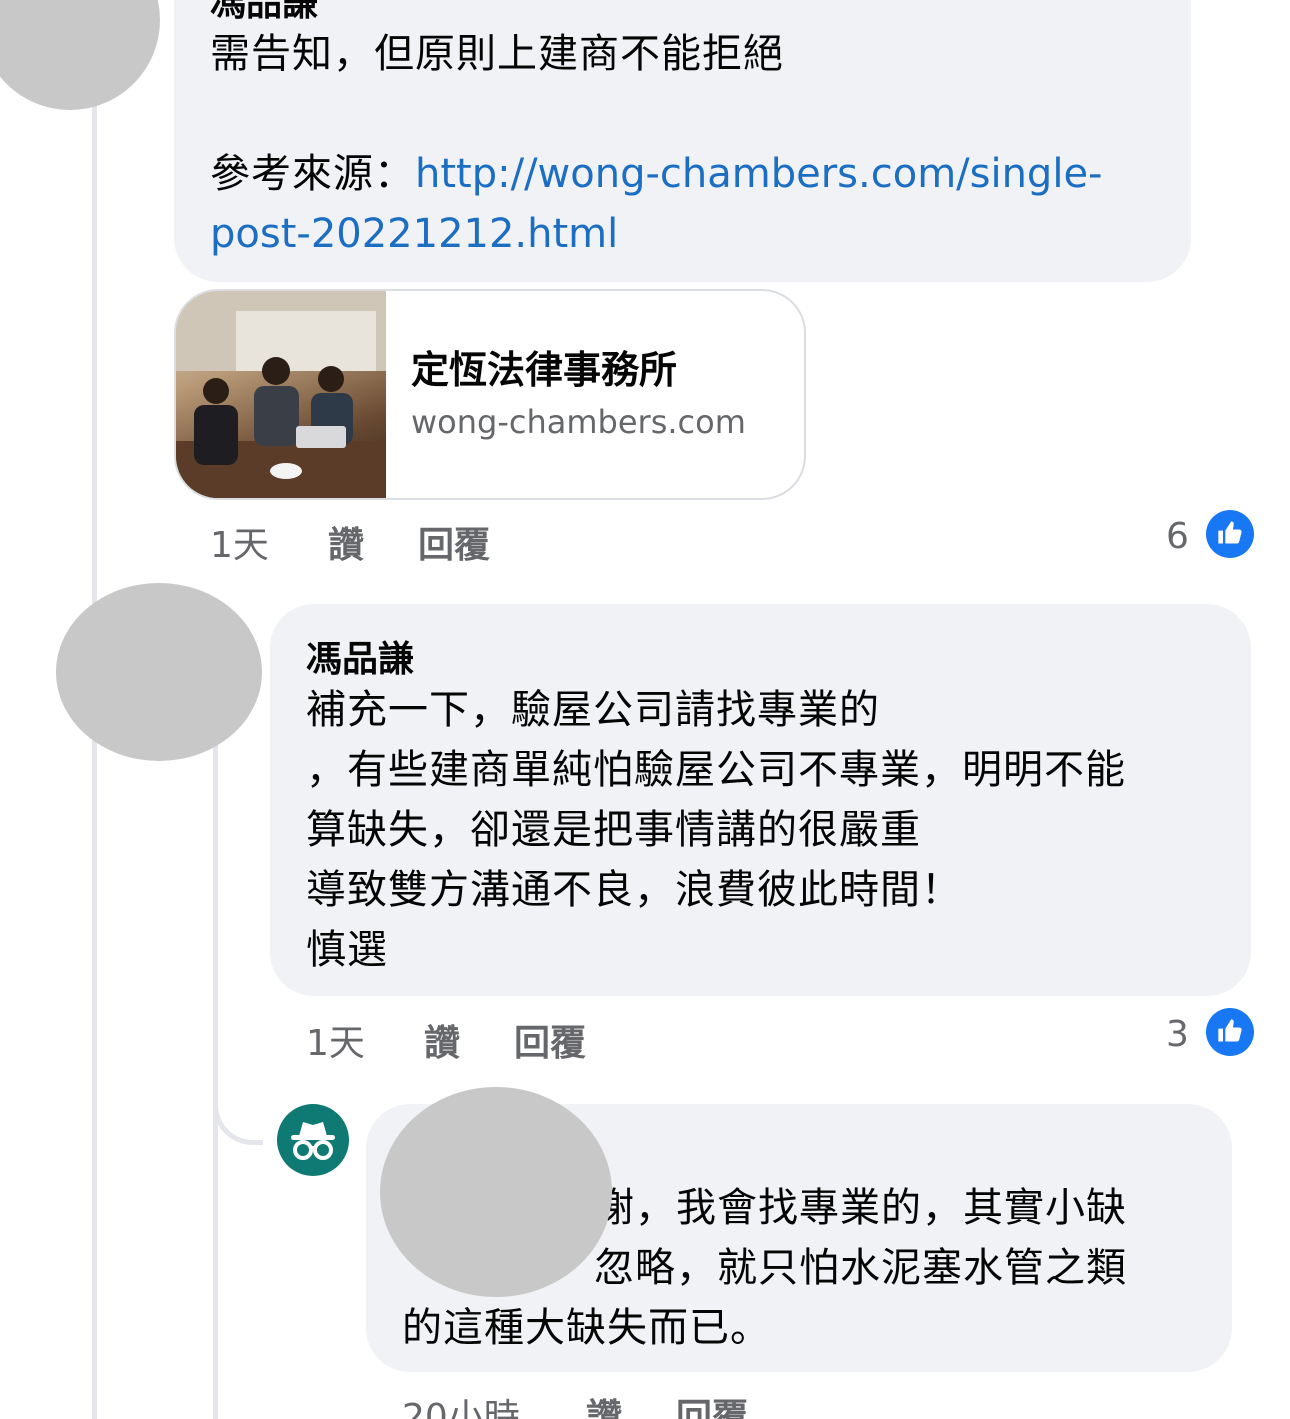  I want to click on thread-connector-main, so click(94, 754).